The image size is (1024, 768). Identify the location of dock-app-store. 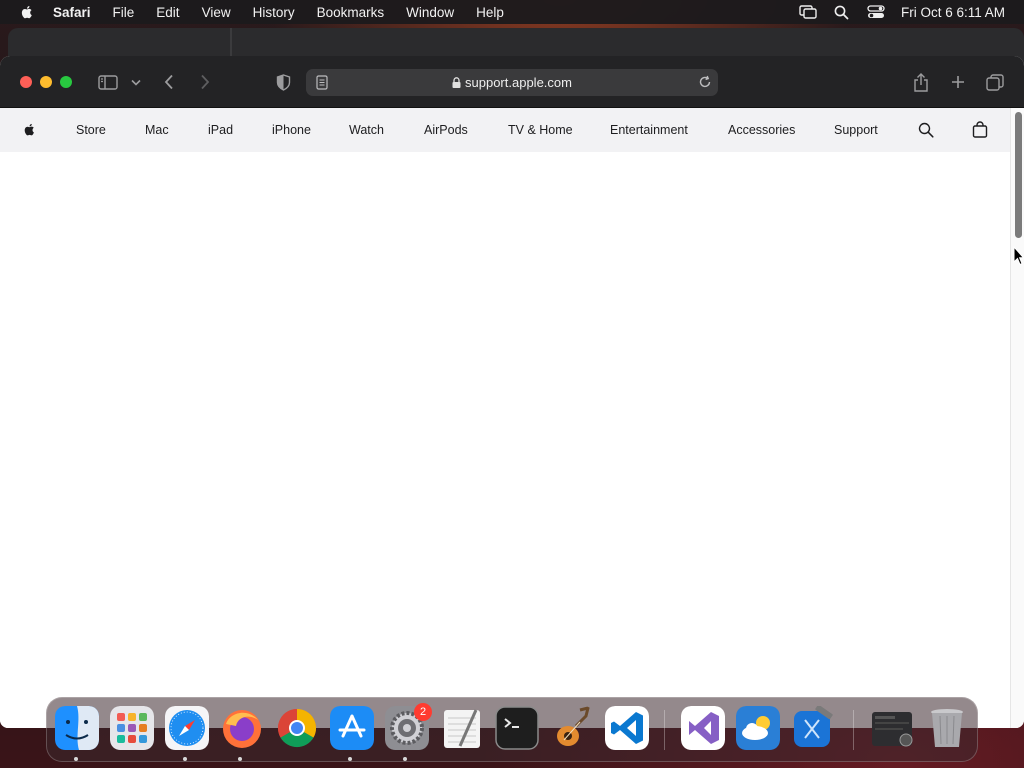
(352, 728).